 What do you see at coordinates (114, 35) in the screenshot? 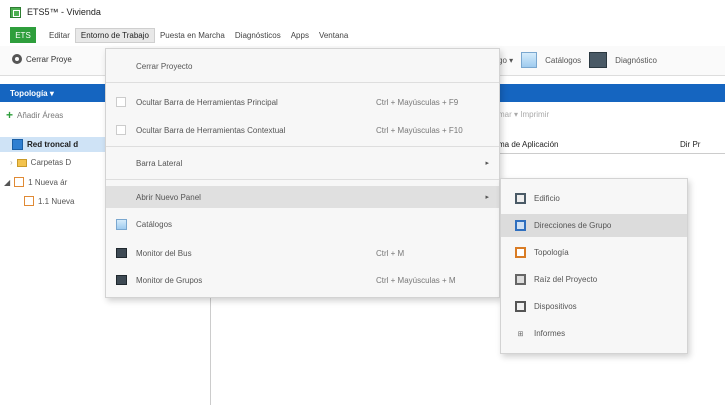
I see `menu-entorno-de-trabajo: Entorno de Trabajo` at bounding box center [114, 35].